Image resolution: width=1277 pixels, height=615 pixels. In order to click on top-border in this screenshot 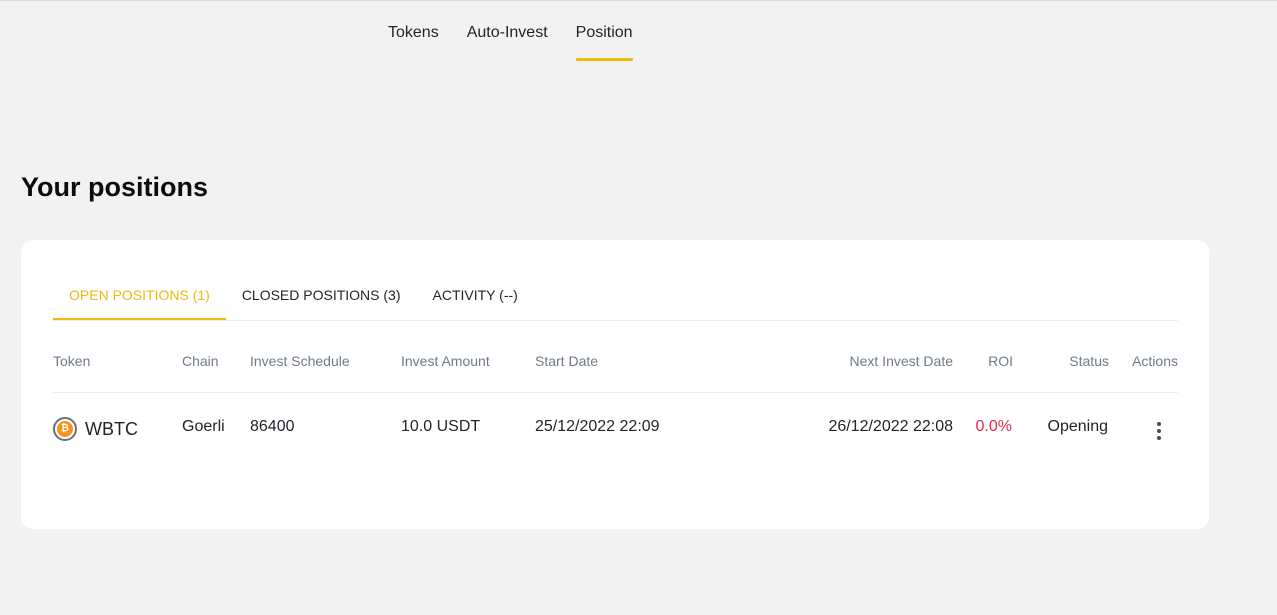, I will do `click(638, 0)`.